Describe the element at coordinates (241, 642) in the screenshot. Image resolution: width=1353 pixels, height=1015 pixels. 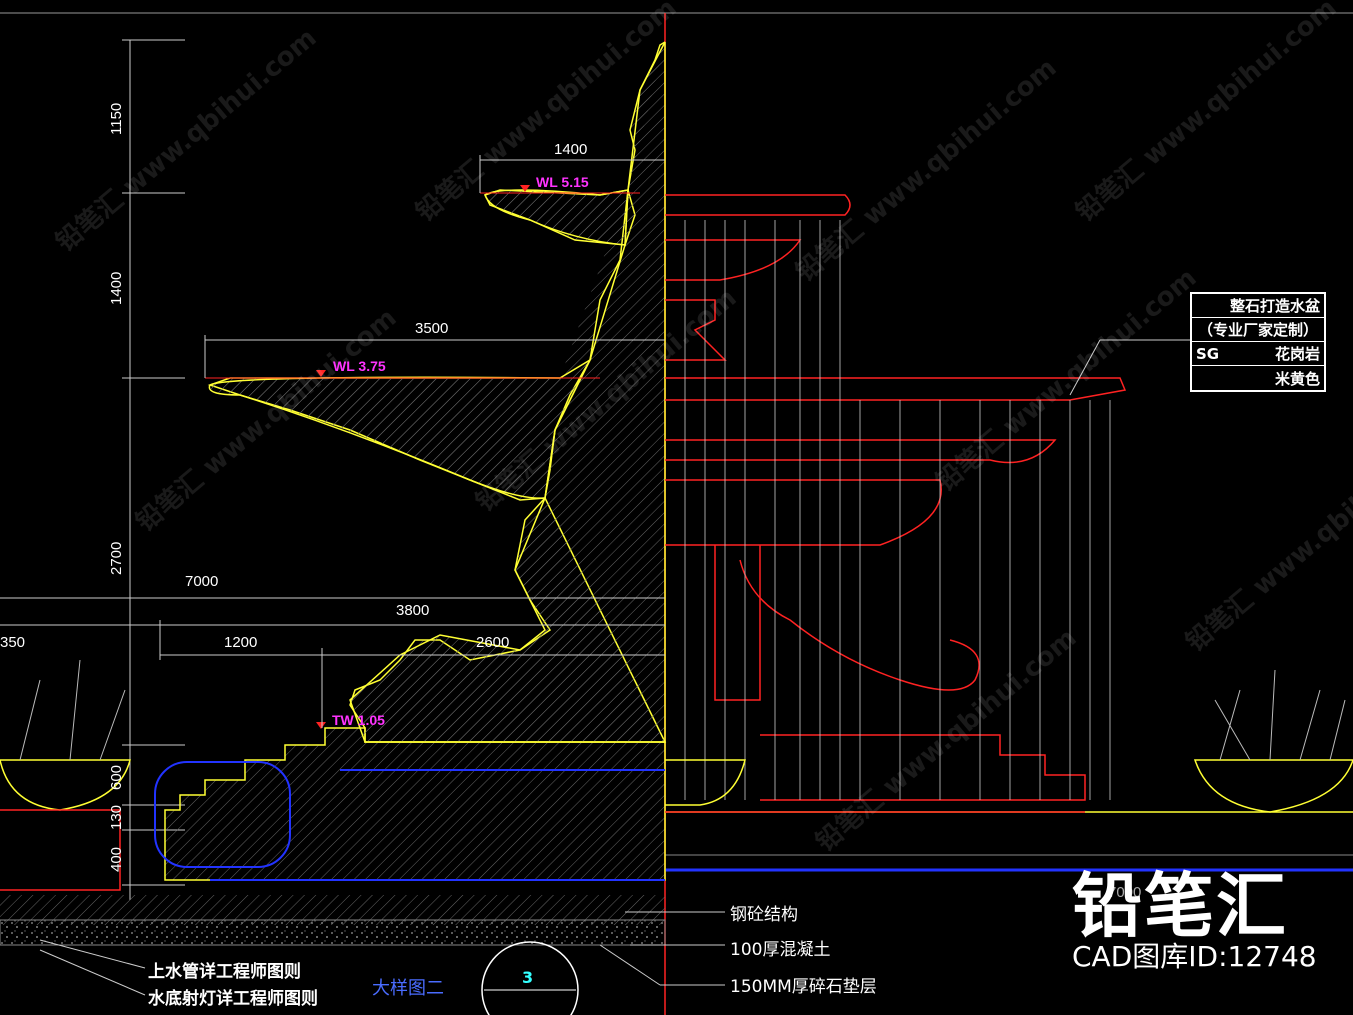
I see `dim-1200: 1200` at that location.